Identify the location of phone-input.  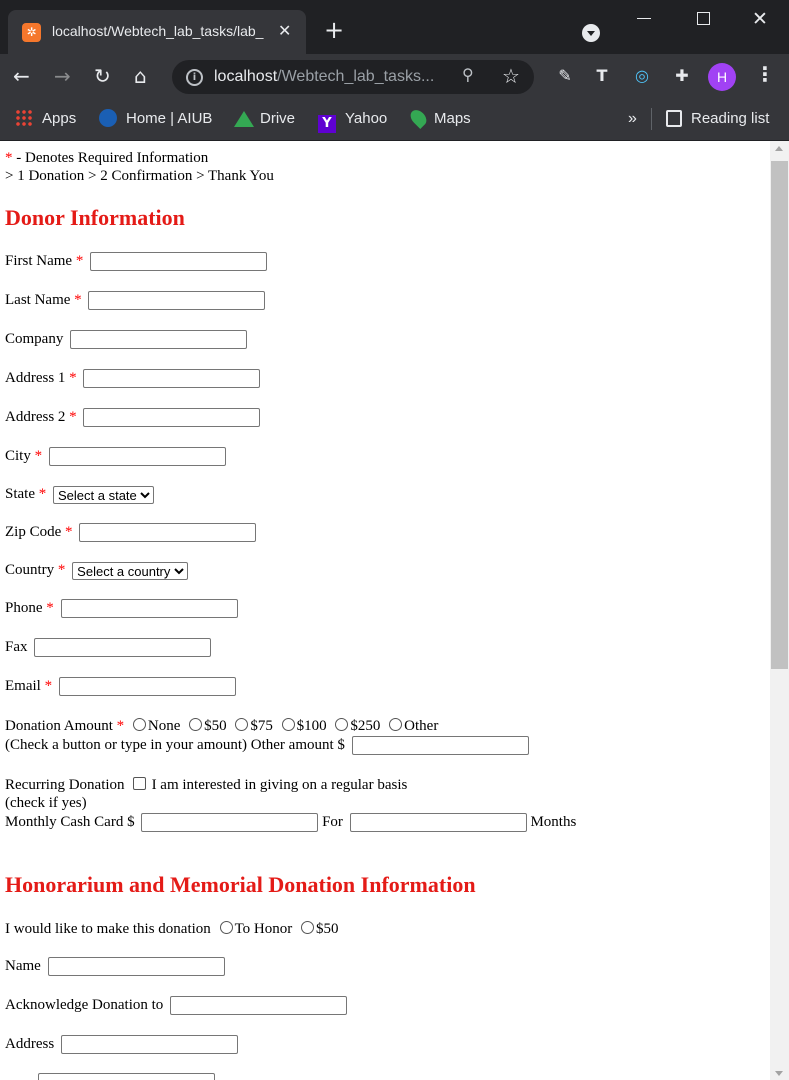
(149, 609).